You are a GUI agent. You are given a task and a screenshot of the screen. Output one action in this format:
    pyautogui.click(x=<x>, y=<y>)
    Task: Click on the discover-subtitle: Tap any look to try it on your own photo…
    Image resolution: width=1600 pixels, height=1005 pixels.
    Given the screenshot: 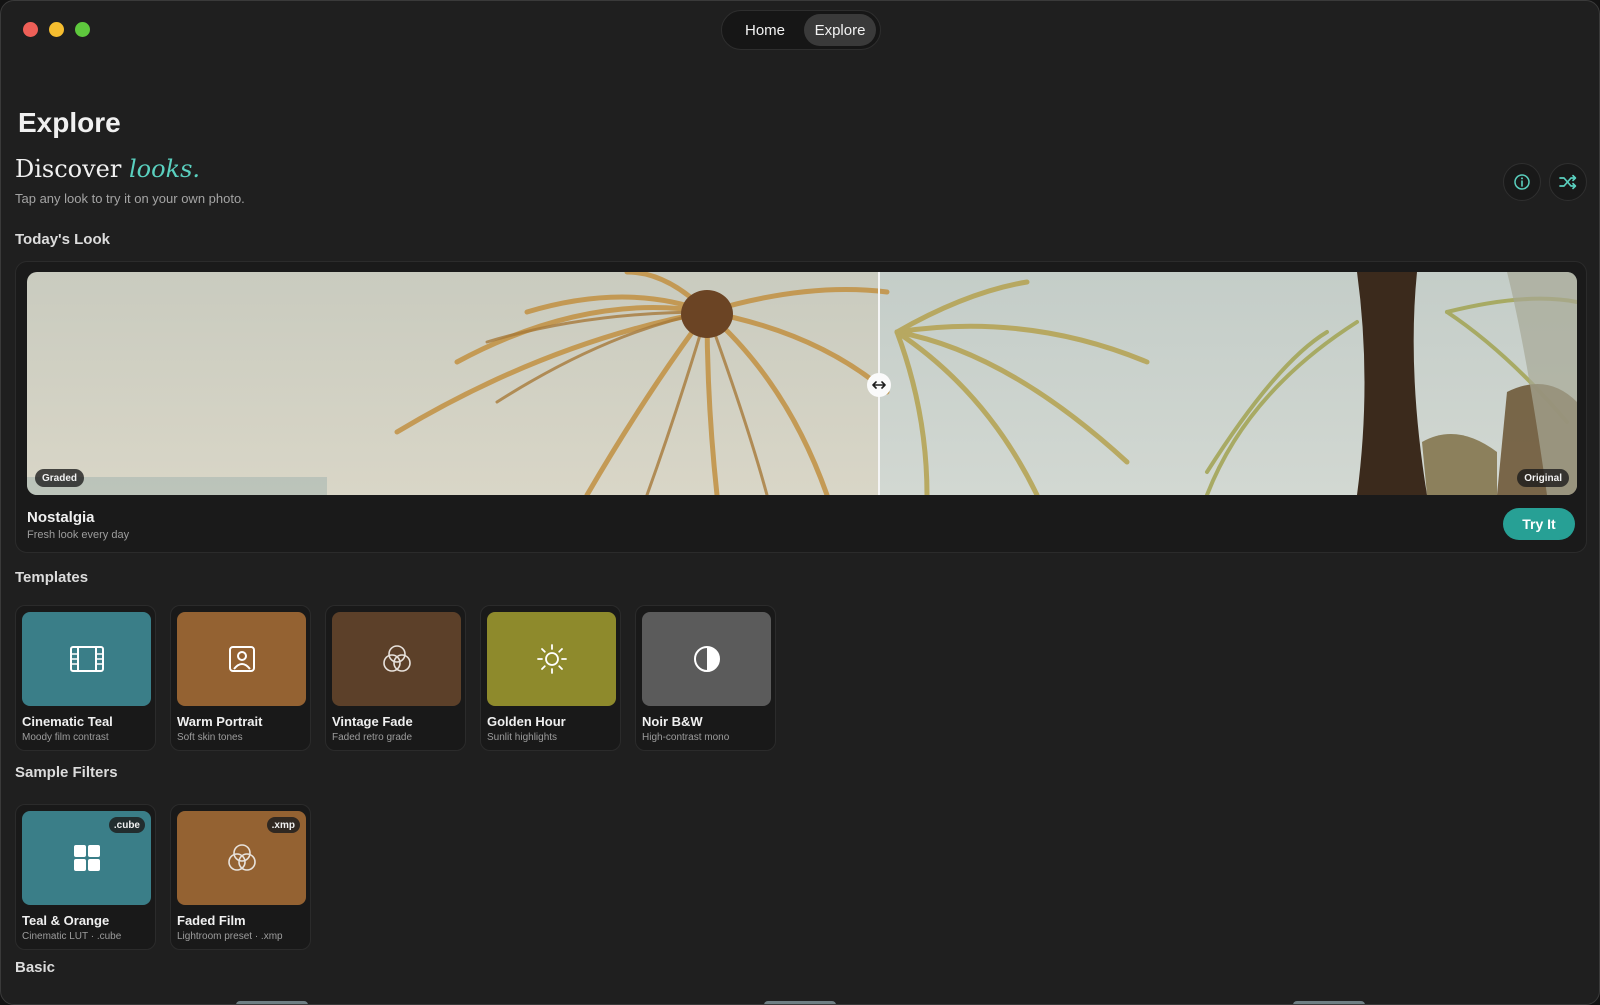 What is the action you would take?
    pyautogui.click(x=130, y=198)
    